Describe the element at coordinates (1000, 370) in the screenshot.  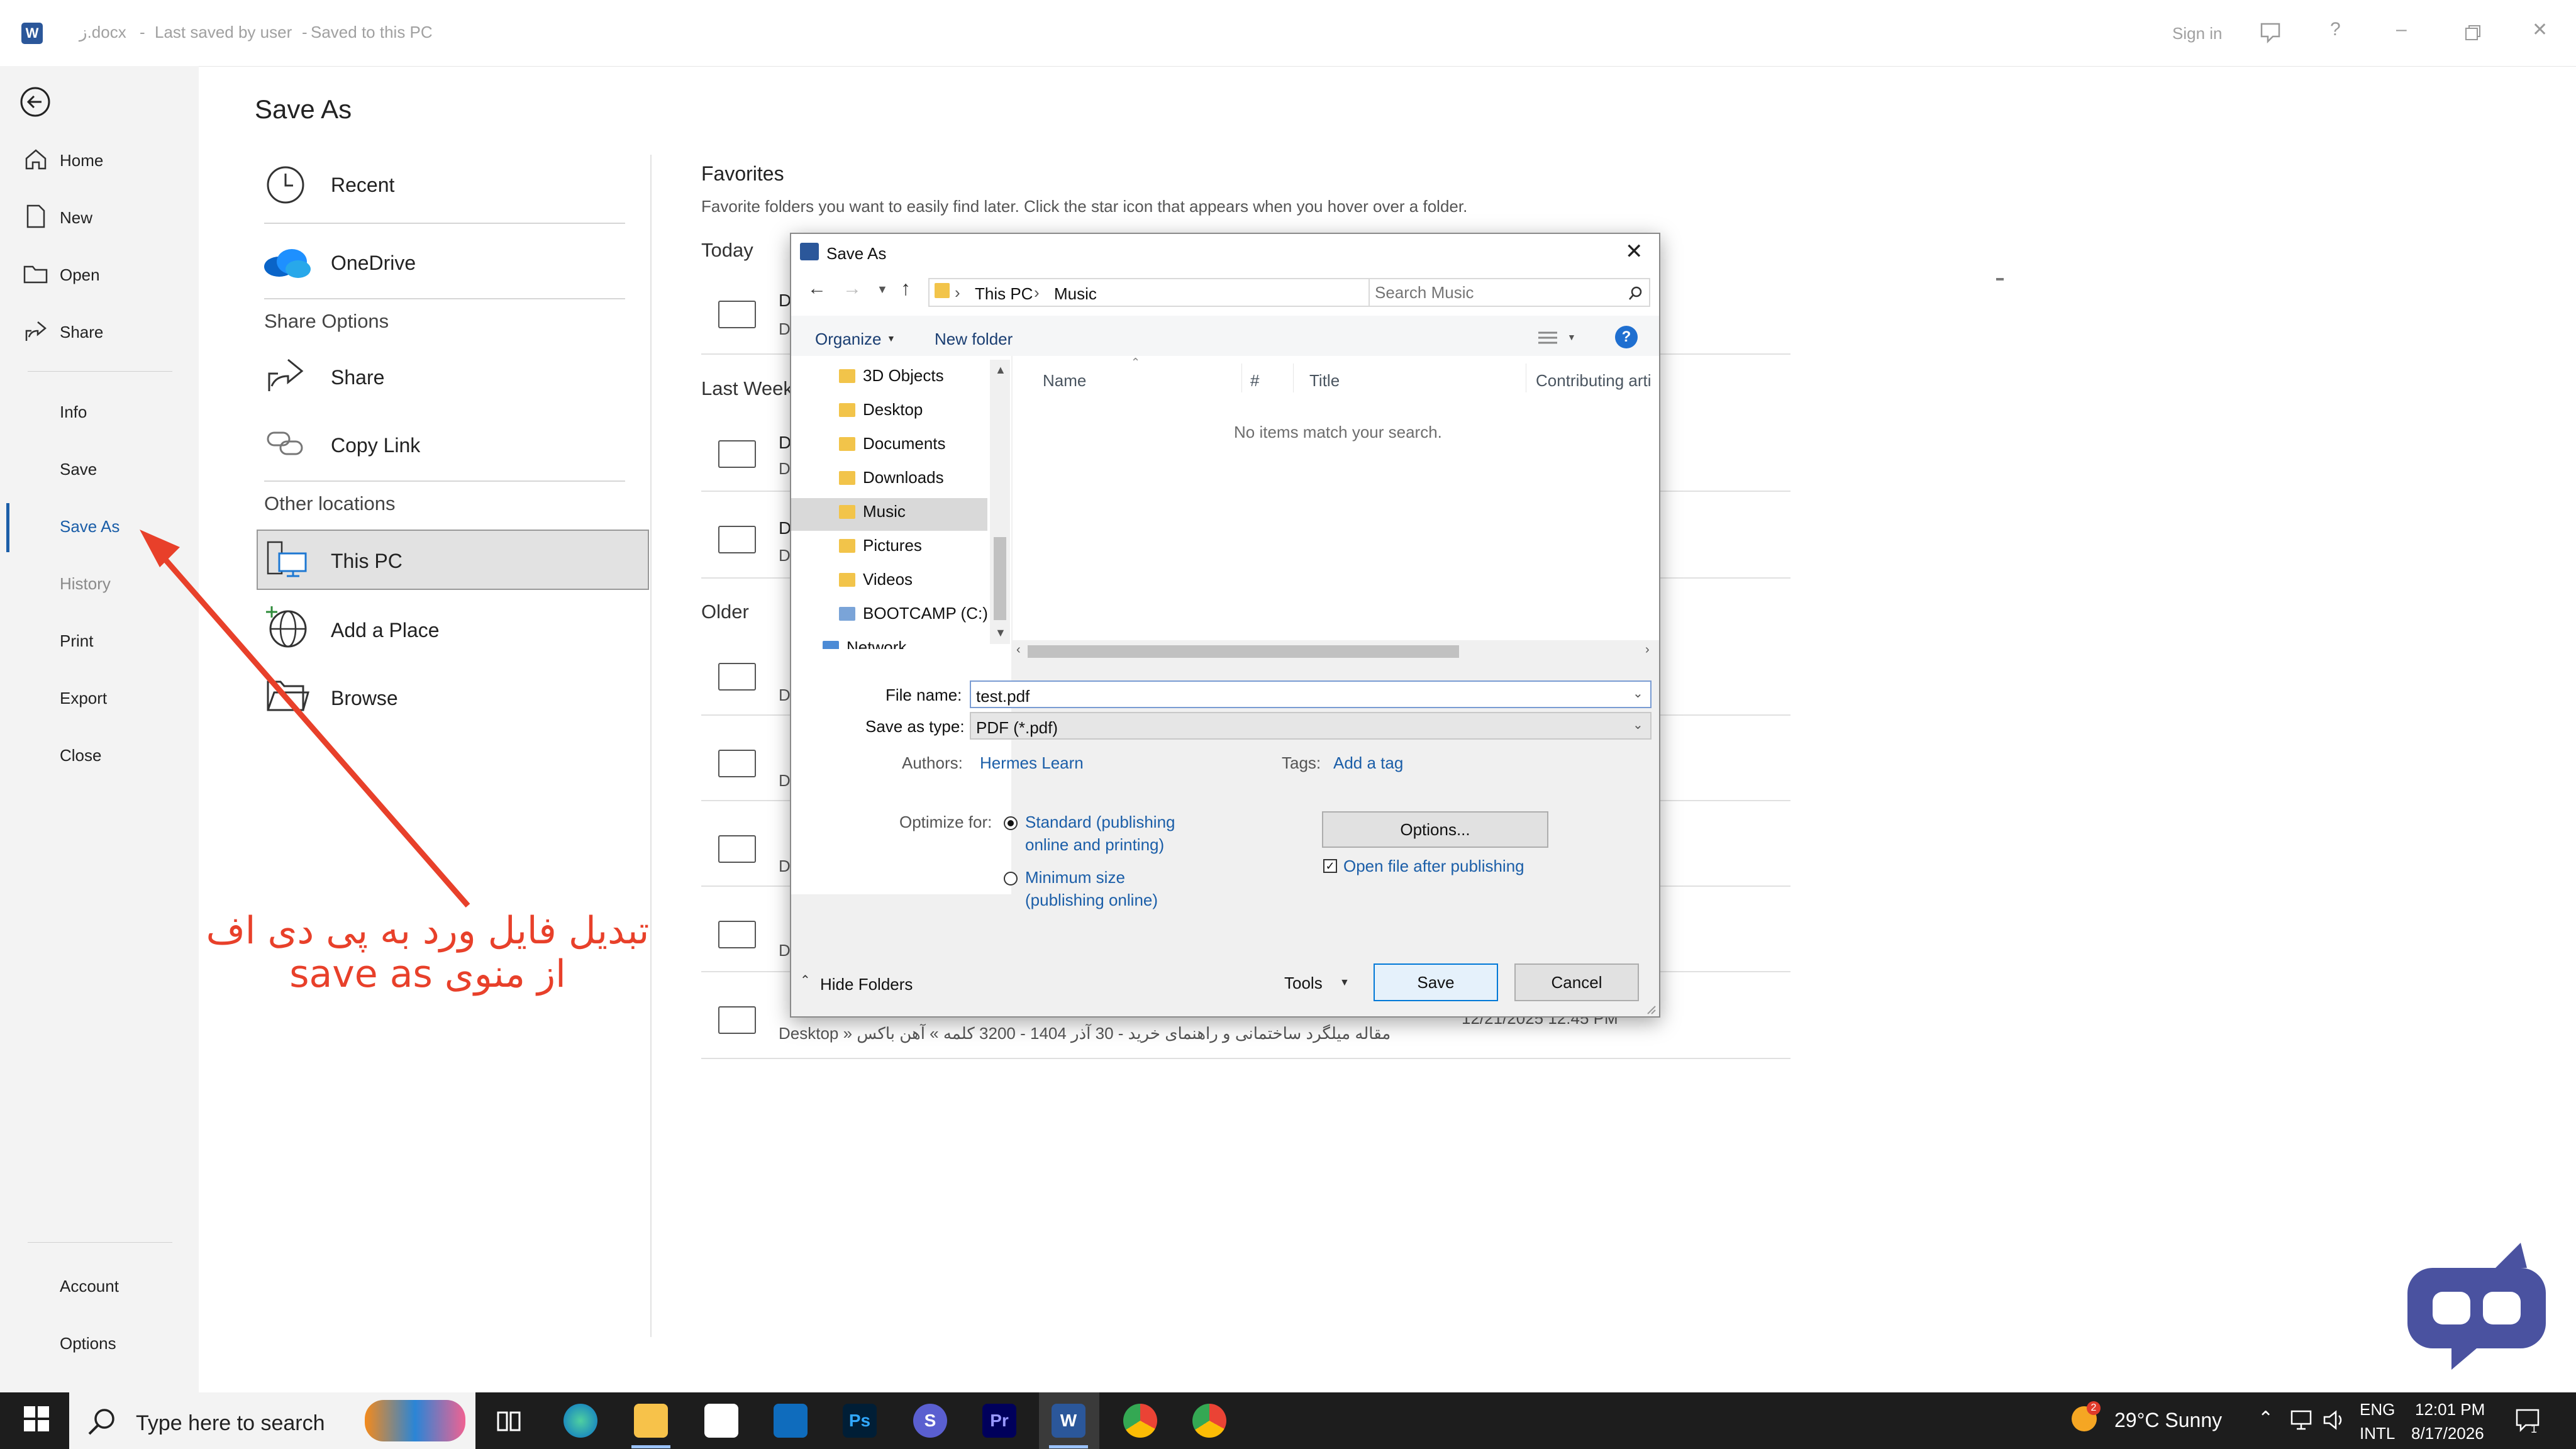
I see `scroll-up-icon: ▲` at that location.